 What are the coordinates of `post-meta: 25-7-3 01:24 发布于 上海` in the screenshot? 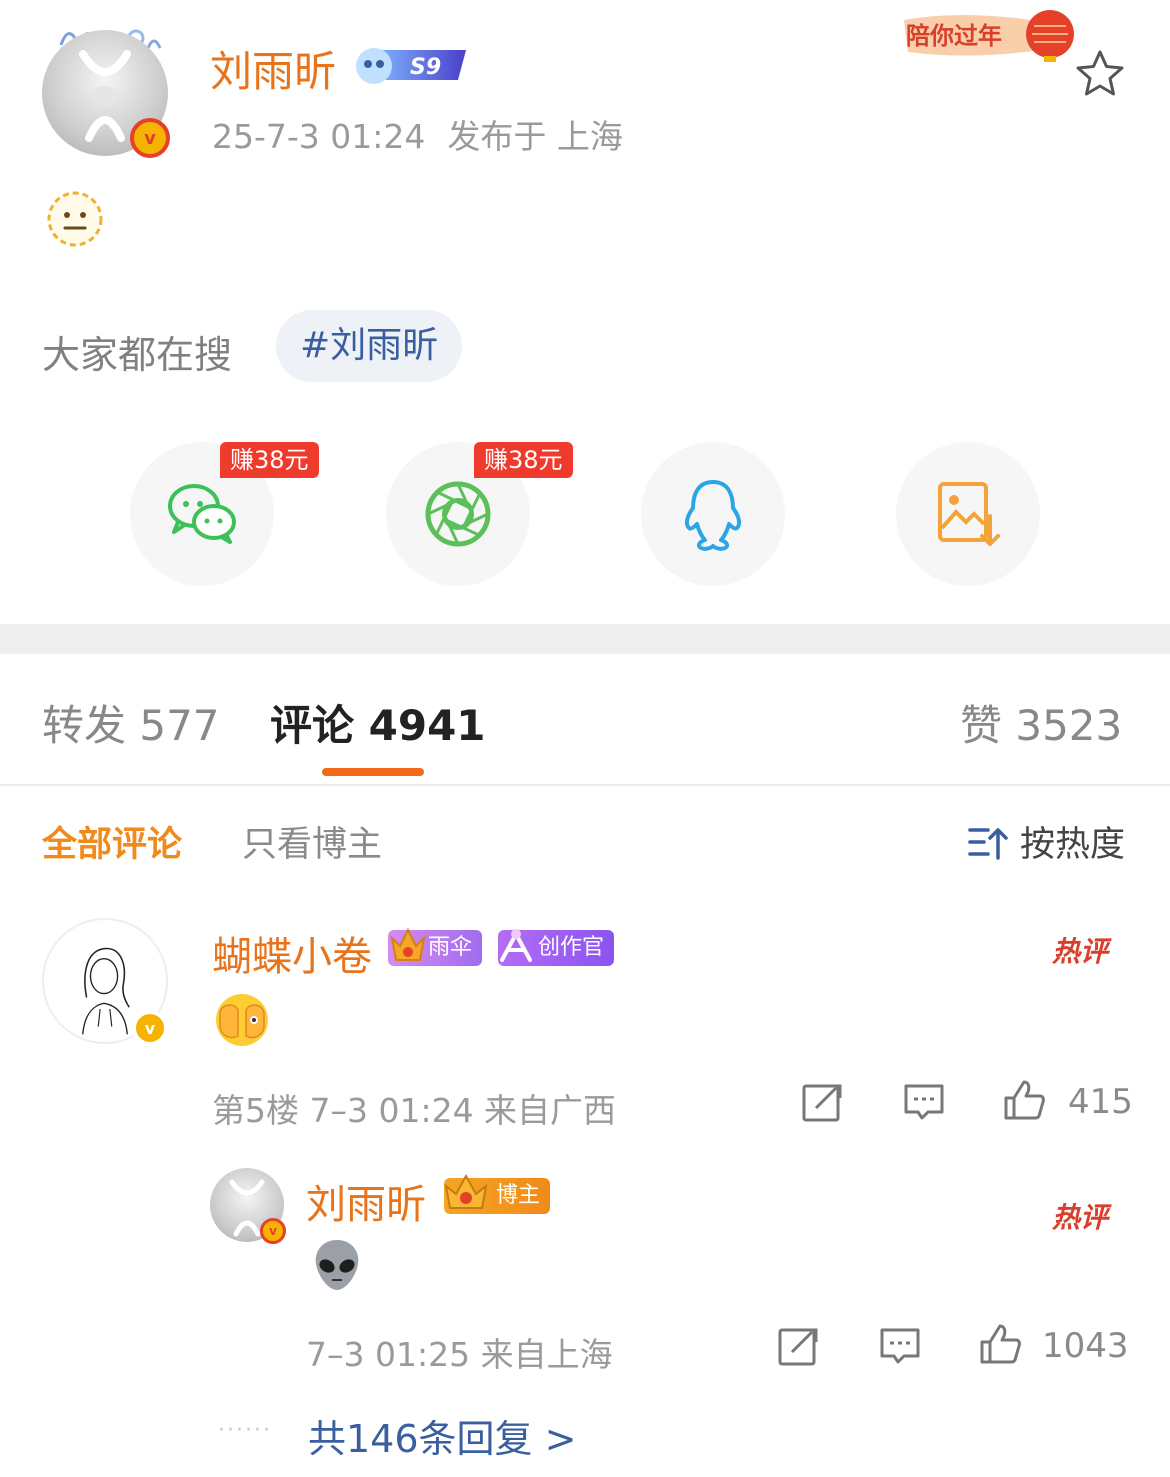 It's located at (417, 134).